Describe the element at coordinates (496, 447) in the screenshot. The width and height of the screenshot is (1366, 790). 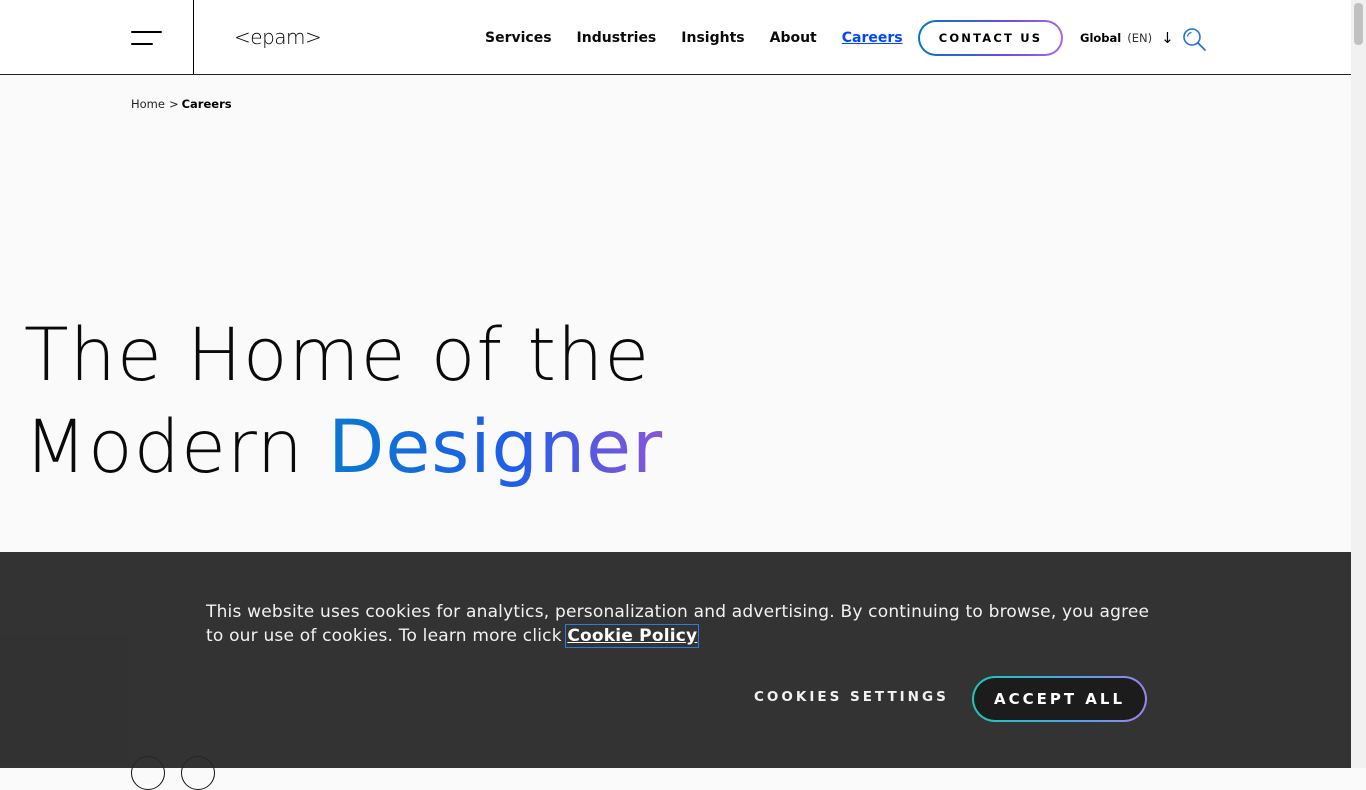
I see `hero-line-2-accent: Designer` at that location.